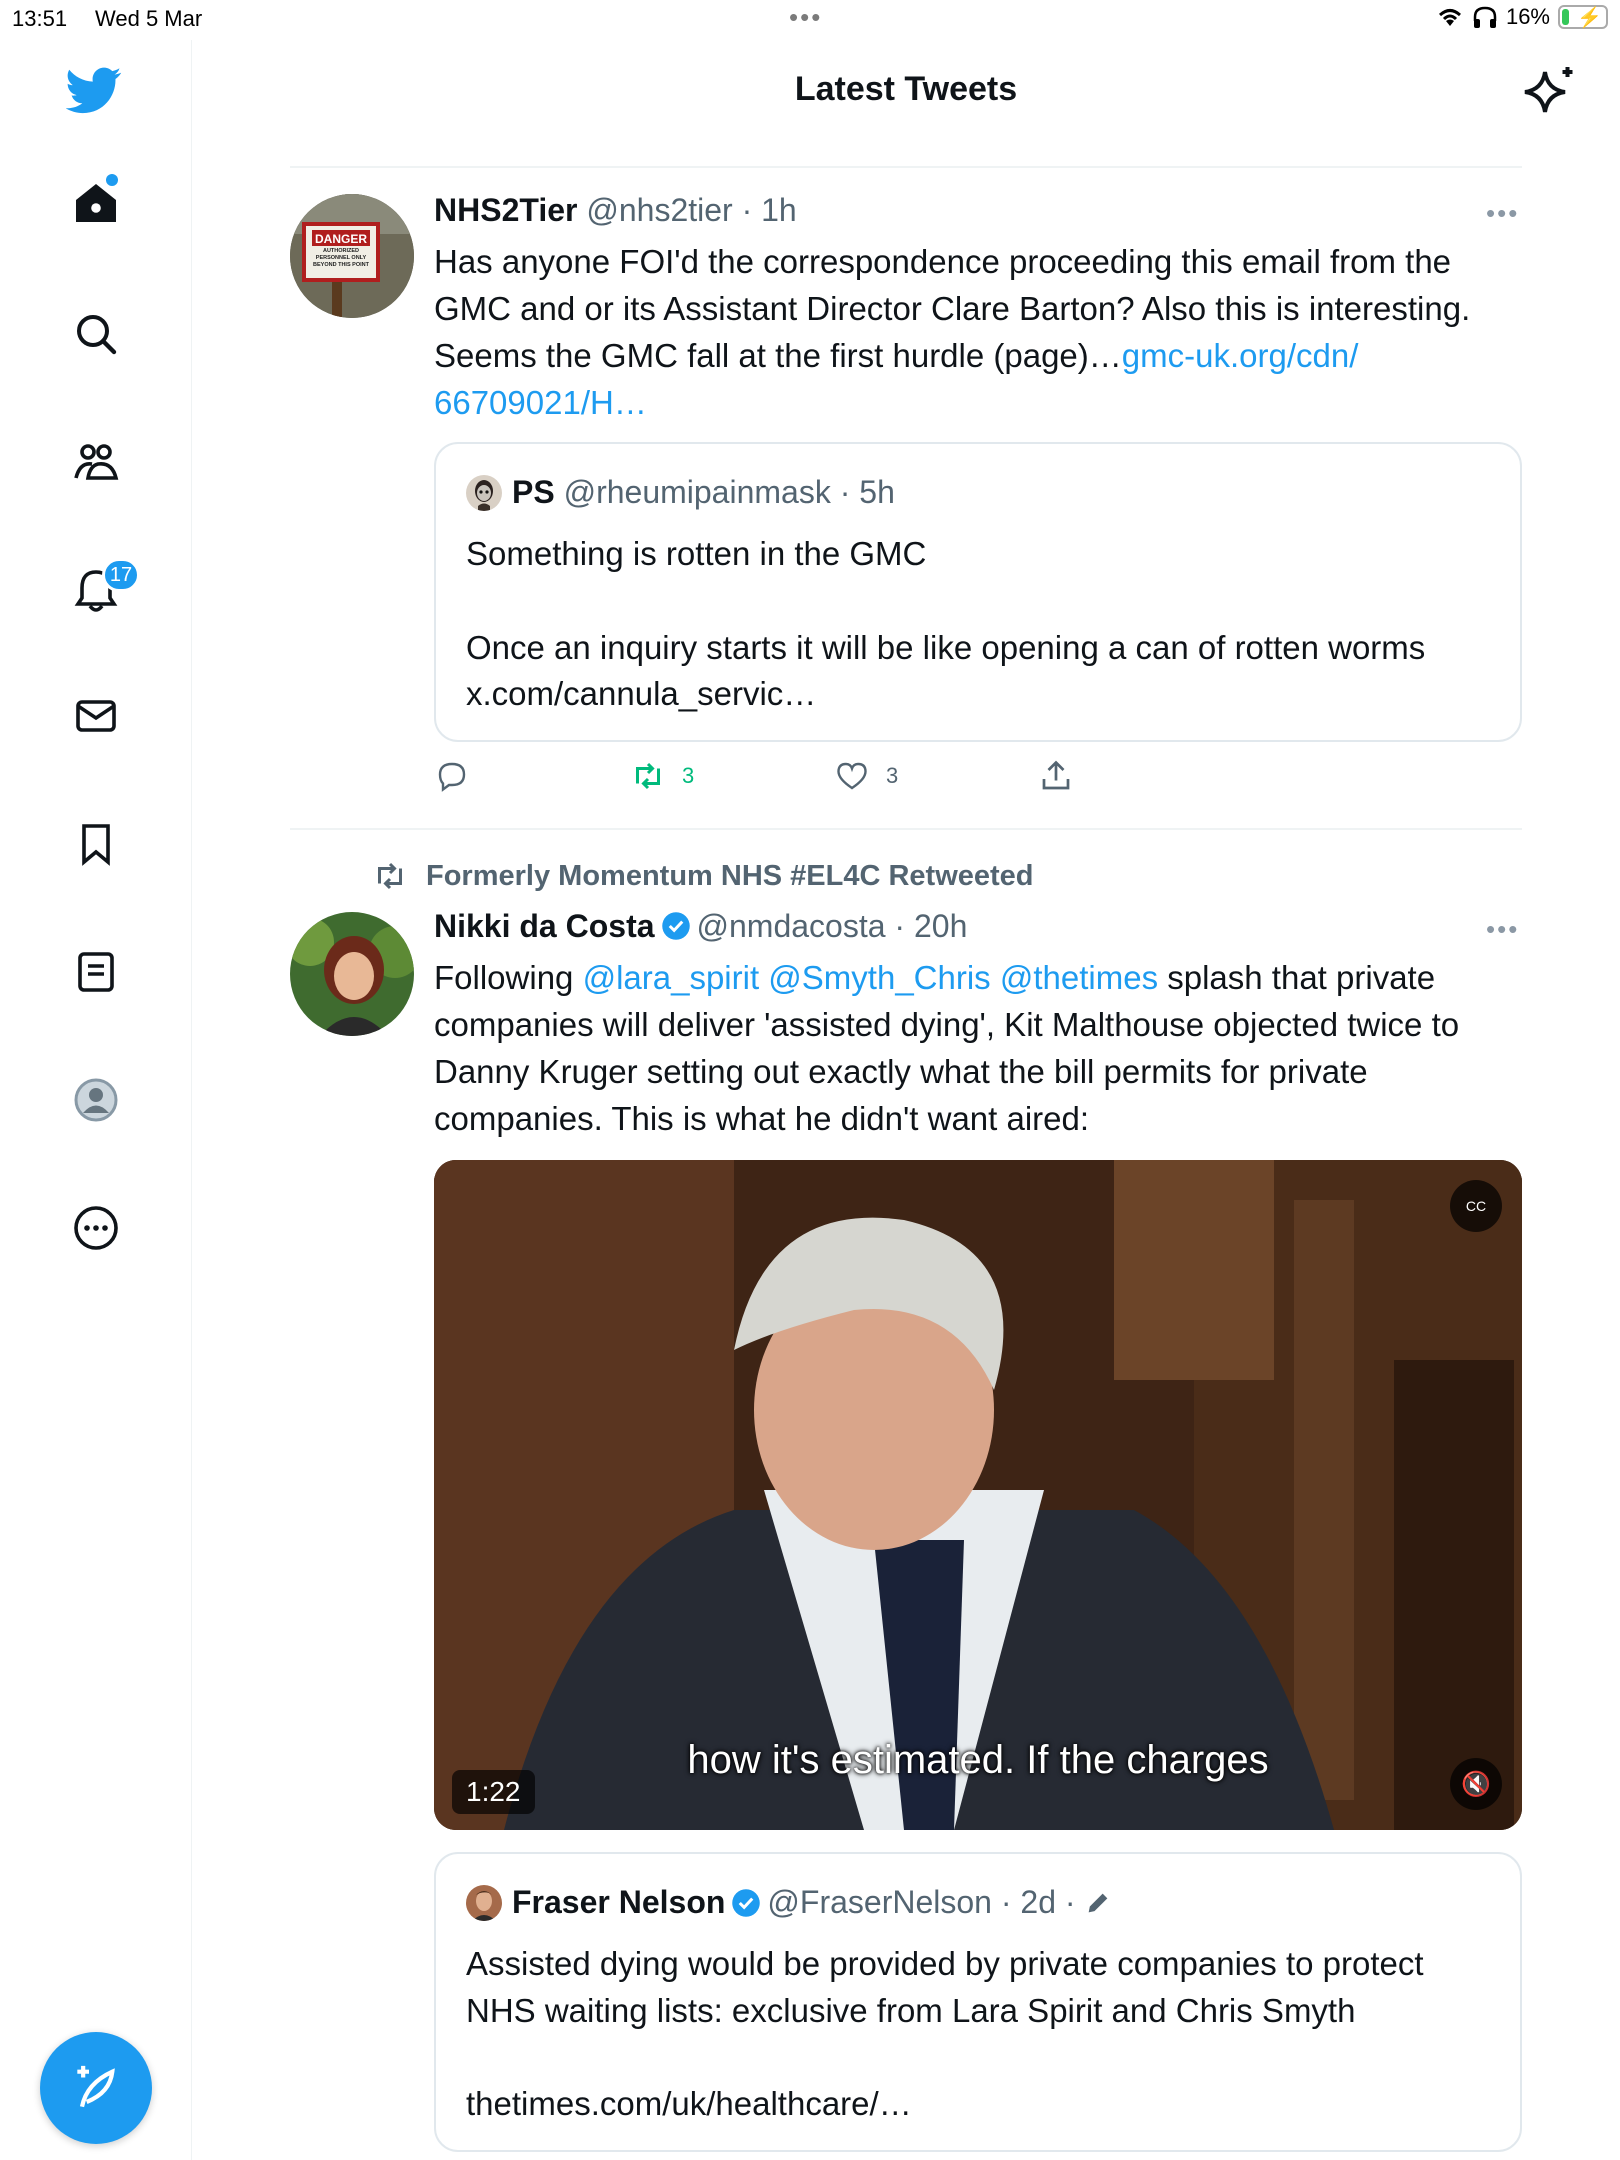 This screenshot has height=2160, width=1620. I want to click on tweet-time: 1h, so click(779, 210).